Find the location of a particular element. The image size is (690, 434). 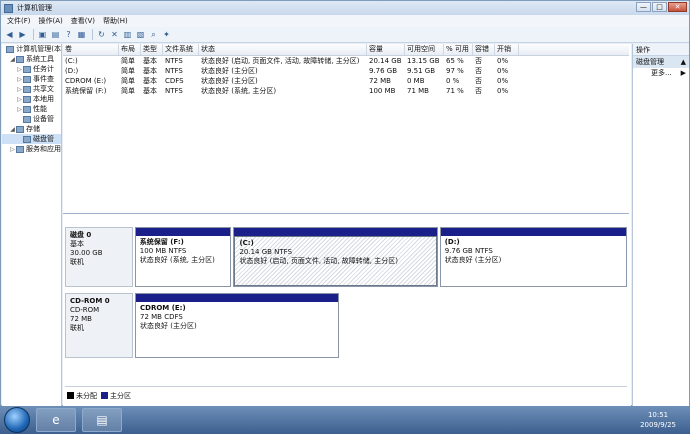

ie-taskbar-button: e is located at coordinates (56, 420).